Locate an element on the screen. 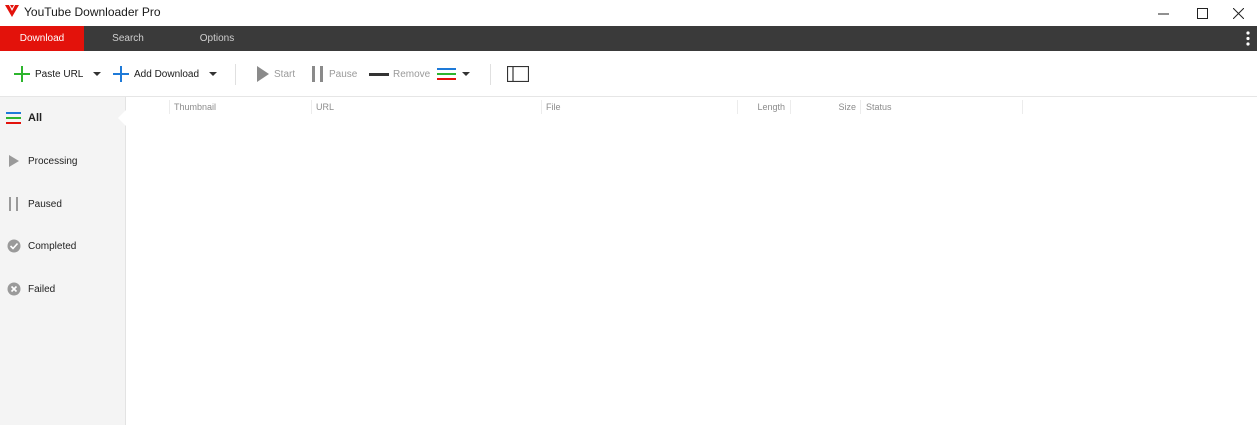  remove-label: Remove is located at coordinates (412, 74).